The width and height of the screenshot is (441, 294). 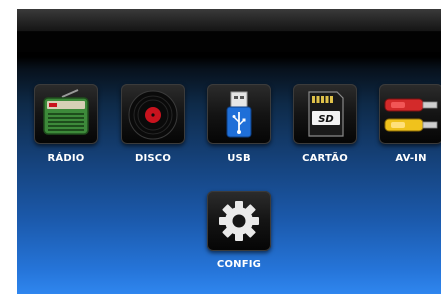 I want to click on radio-icon, so click(x=66, y=112).